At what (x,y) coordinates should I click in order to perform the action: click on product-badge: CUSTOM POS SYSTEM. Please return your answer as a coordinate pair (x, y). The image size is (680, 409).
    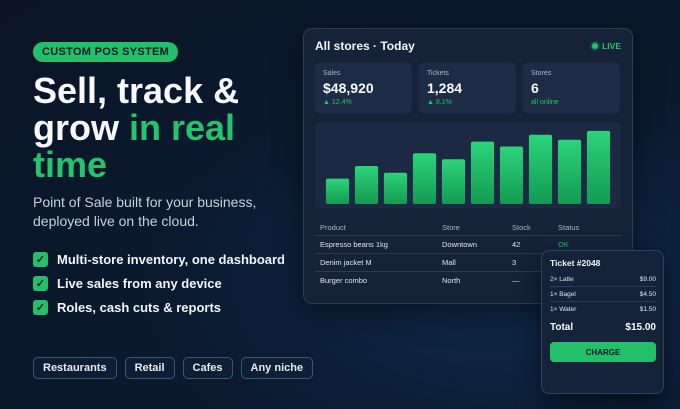
    Looking at the image, I should click on (106, 52).